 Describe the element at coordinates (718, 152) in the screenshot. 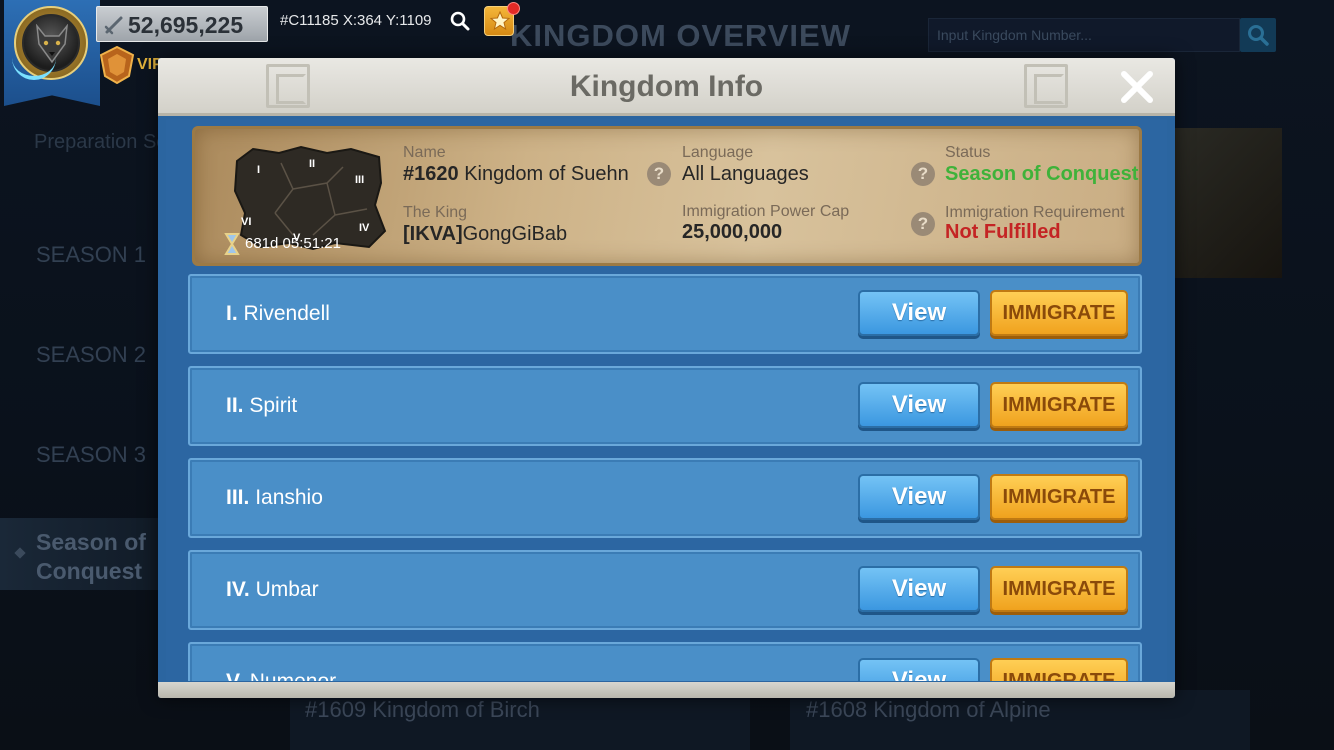

I see `language-label: Language` at that location.